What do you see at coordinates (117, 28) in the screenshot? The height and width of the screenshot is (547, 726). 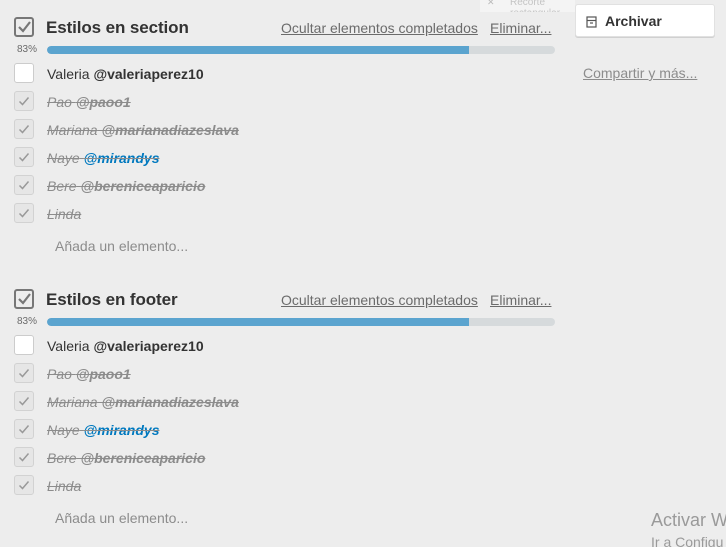 I see `checklist-title: Estilos en section` at bounding box center [117, 28].